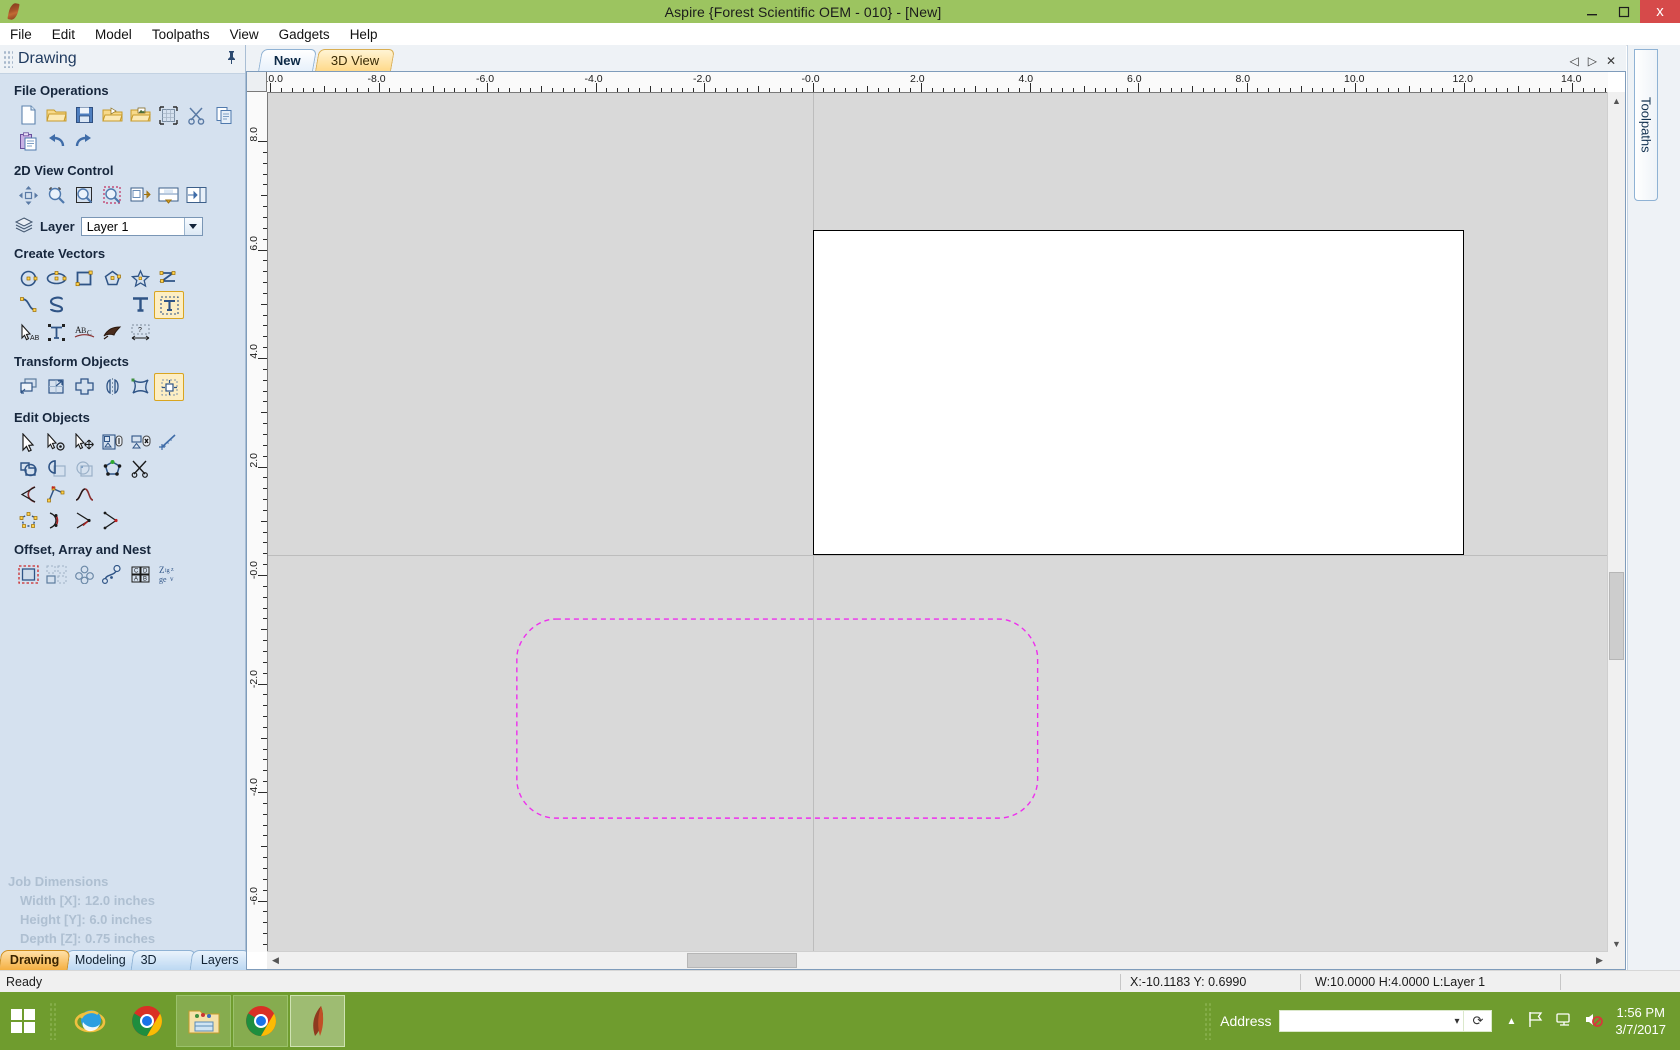 Image resolution: width=1680 pixels, height=1050 pixels. Describe the element at coordinates (140, 468) in the screenshot. I see `trim-icon` at that location.